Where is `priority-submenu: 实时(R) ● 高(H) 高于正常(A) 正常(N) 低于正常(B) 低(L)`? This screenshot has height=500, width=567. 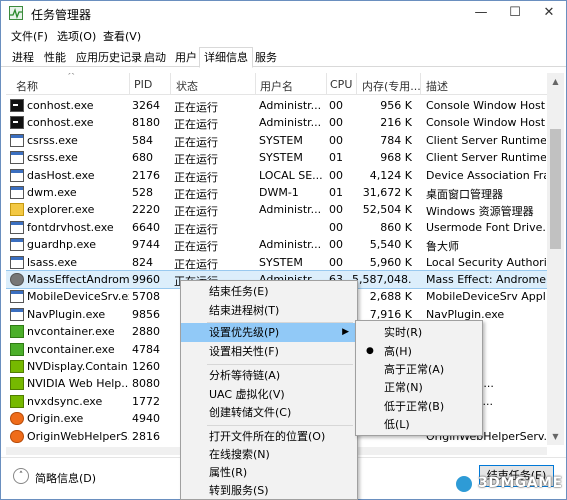
priority-submenu: 实时(R) ● 高(H) 高于正常(A) 正常(N) 低于正常(B) 低(L) is located at coordinates (419, 378).